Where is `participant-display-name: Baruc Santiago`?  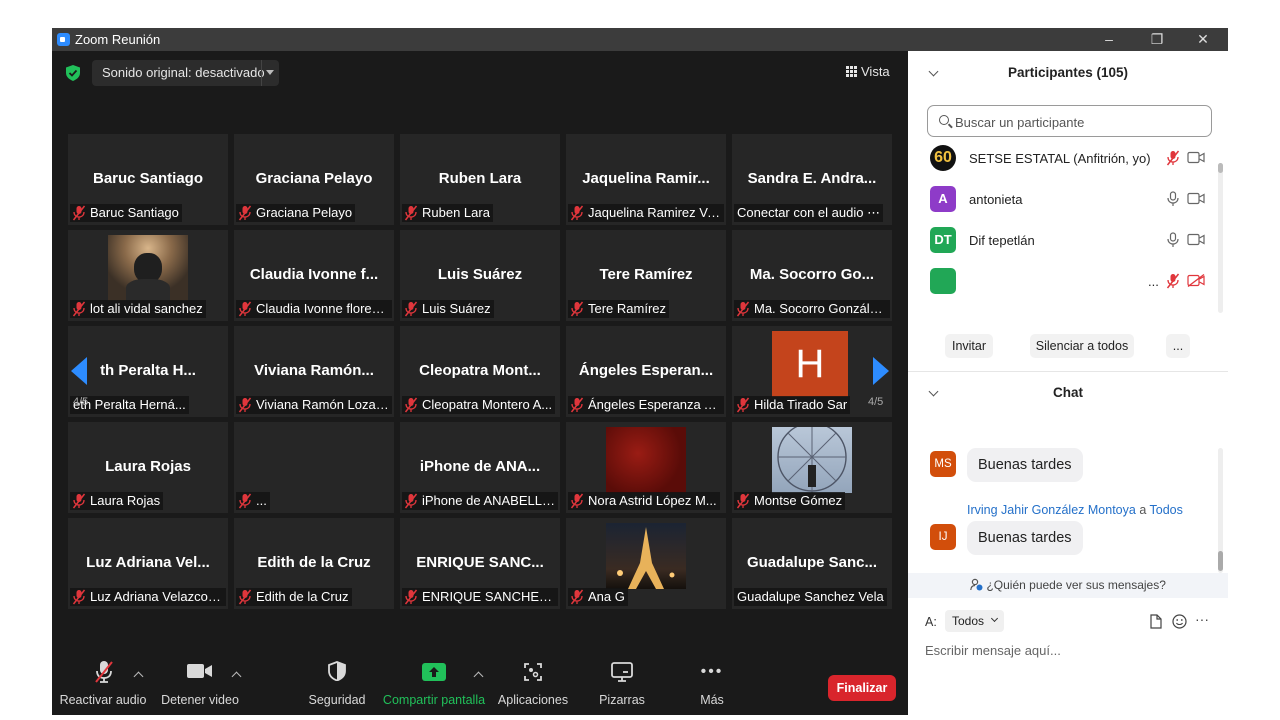 participant-display-name: Baruc Santiago is located at coordinates (148, 178).